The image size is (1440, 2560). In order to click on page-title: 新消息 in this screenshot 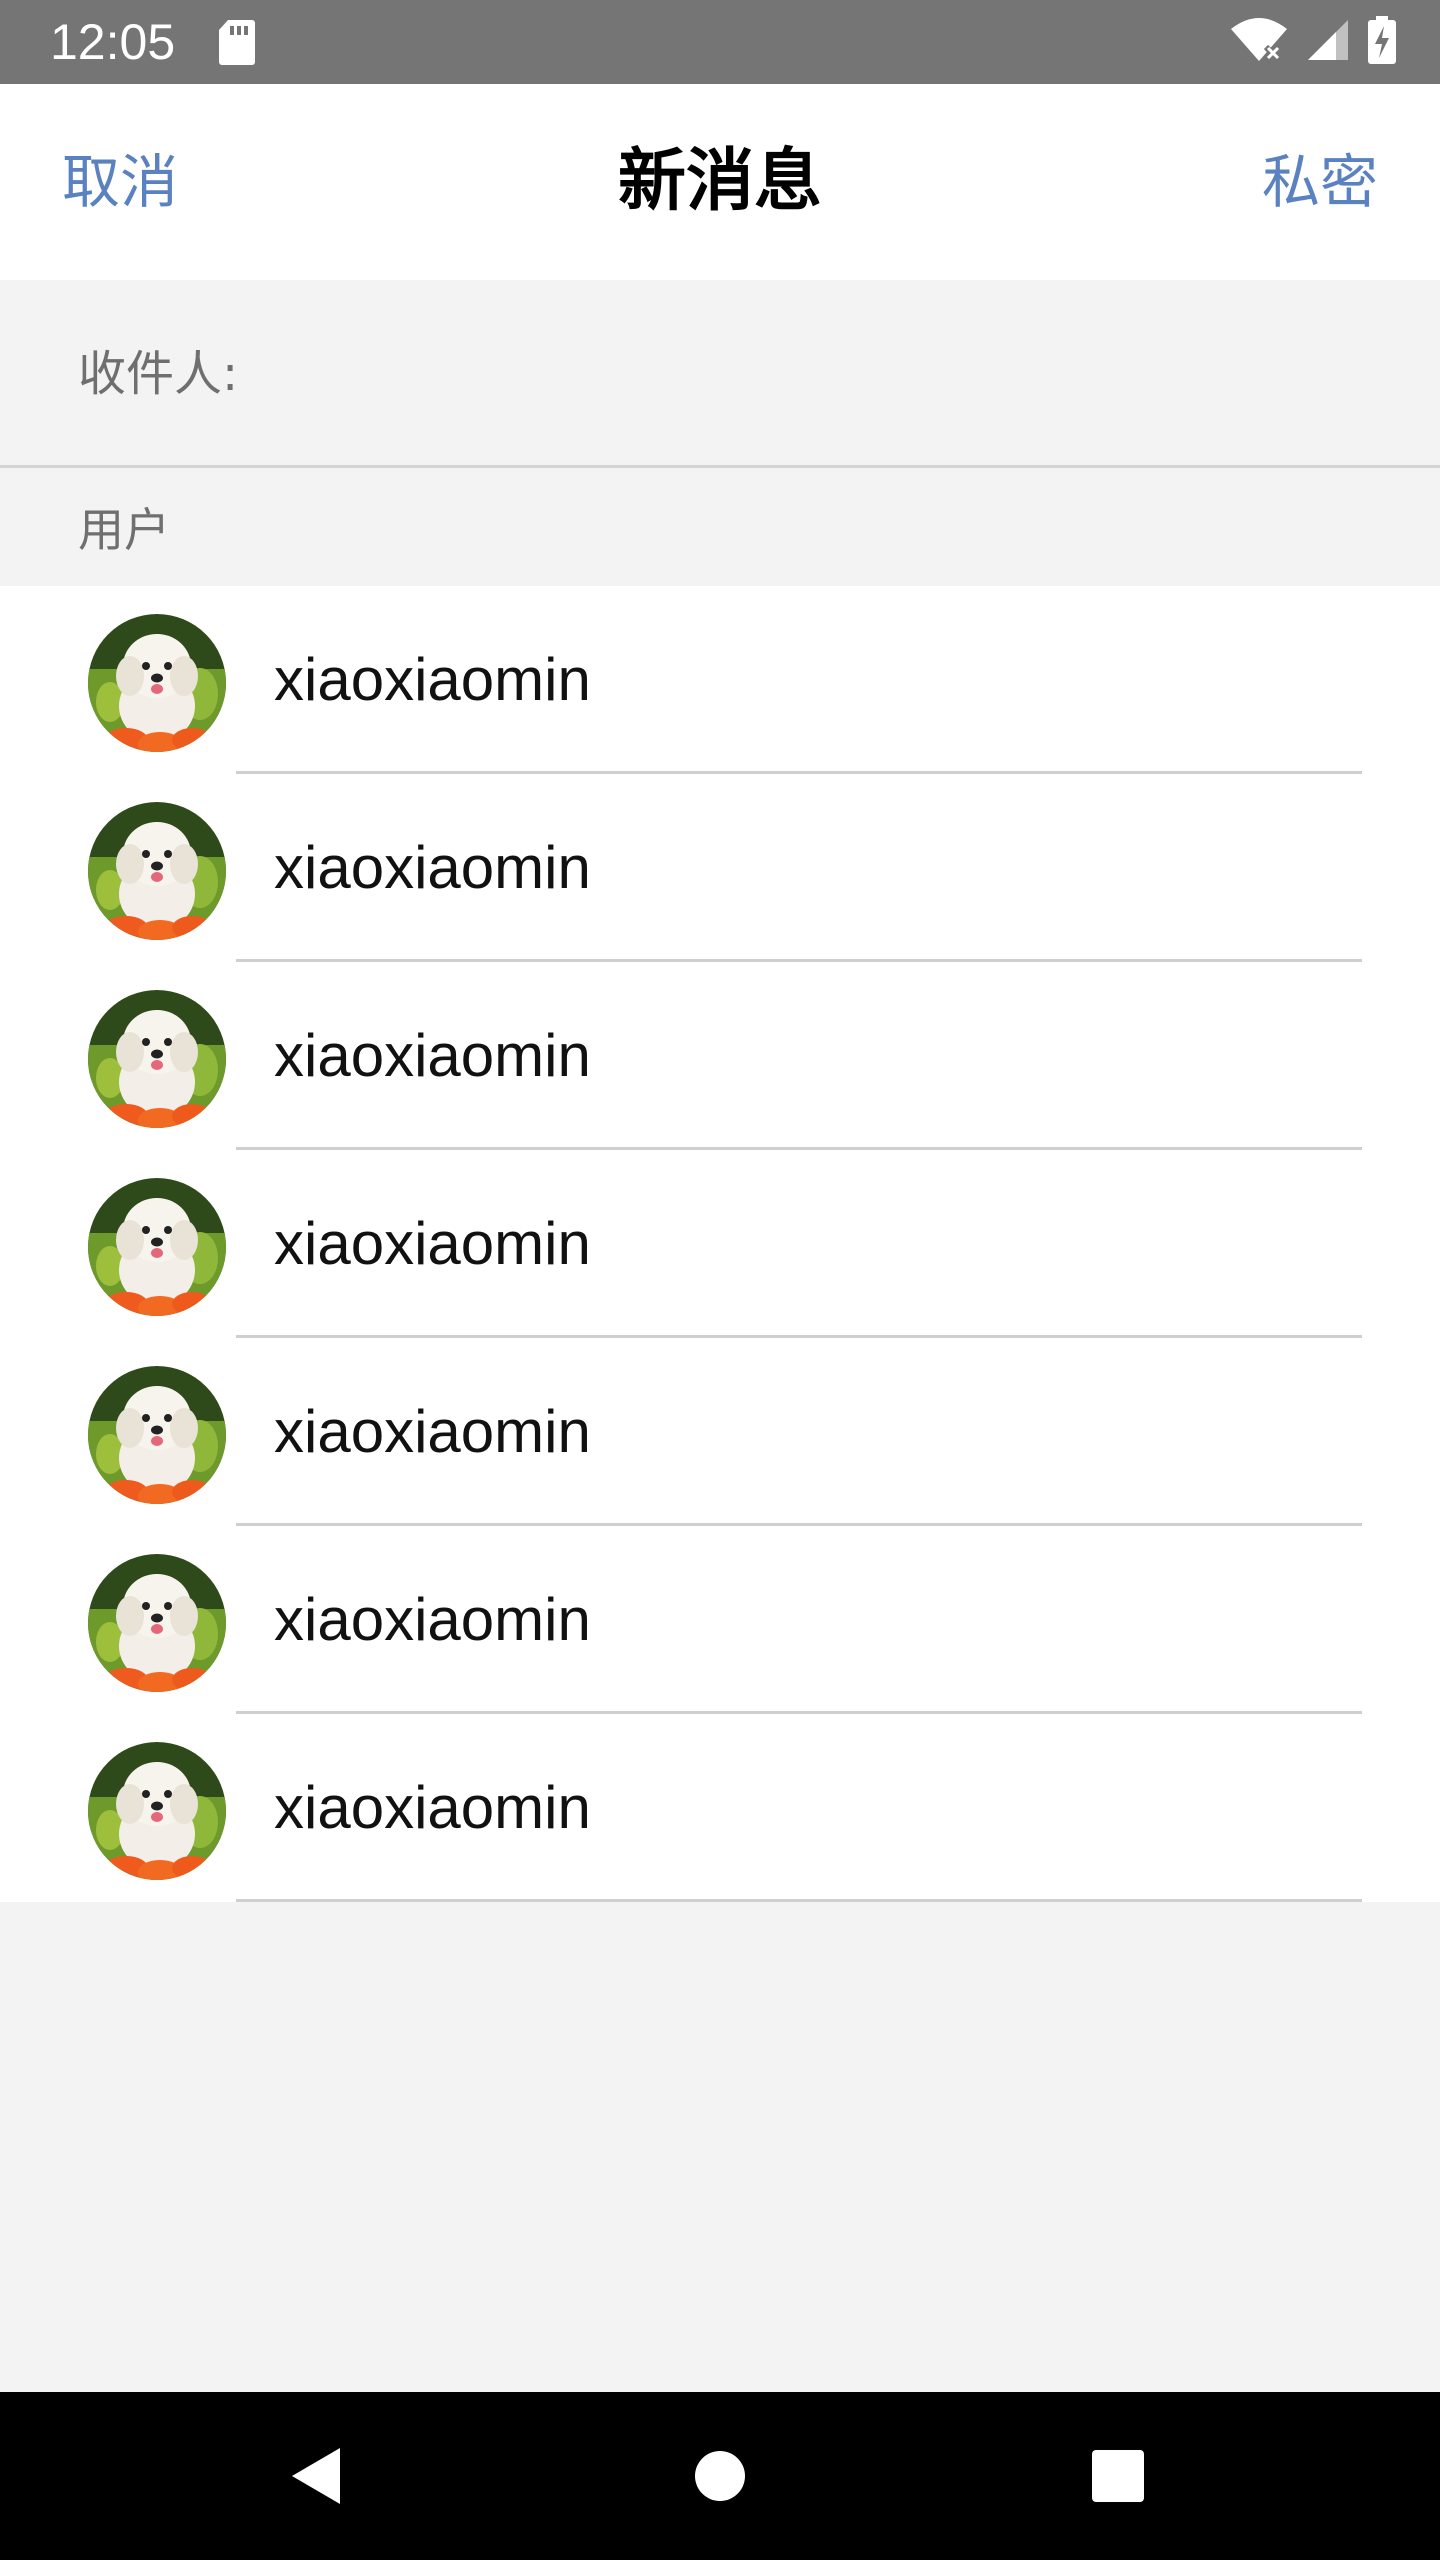, I will do `click(719, 181)`.